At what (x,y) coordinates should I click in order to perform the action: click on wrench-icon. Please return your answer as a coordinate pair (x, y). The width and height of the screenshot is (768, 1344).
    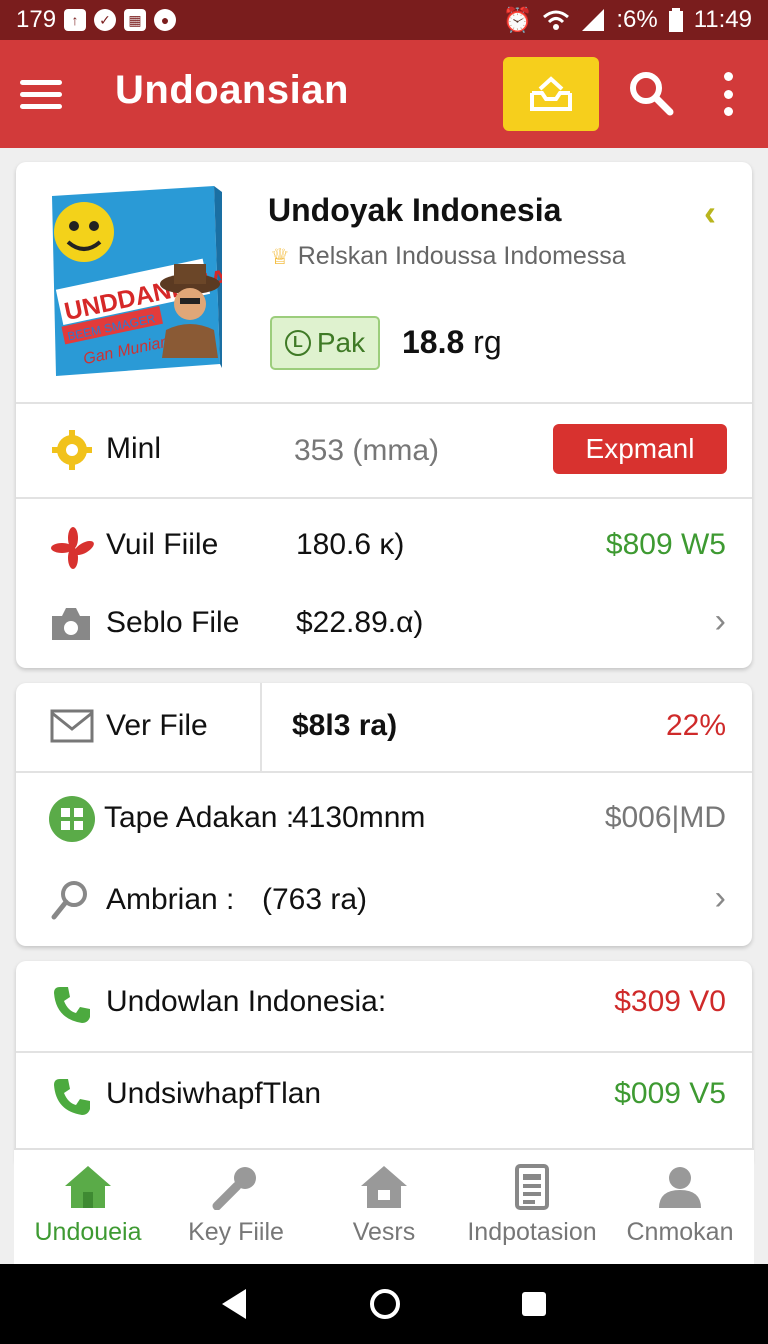
    Looking at the image, I should click on (234, 1188).